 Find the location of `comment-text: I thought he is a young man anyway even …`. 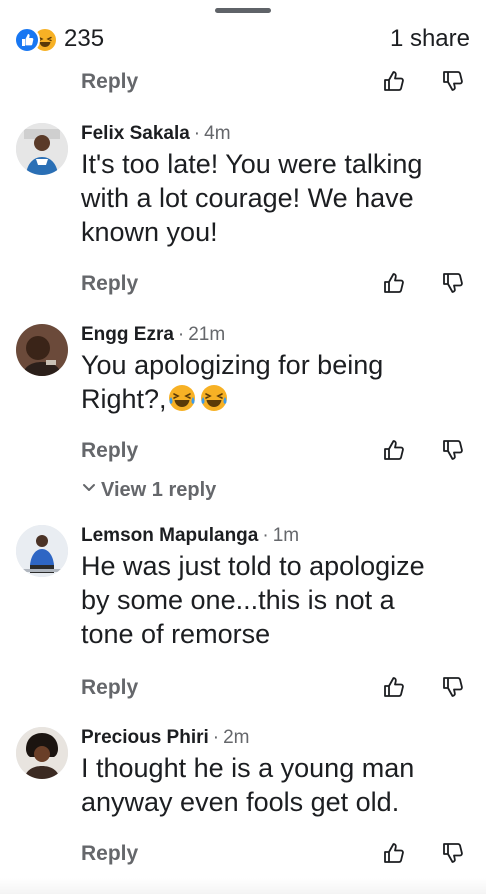

comment-text: I thought he is a young man anyway even … is located at coordinates (276, 785).